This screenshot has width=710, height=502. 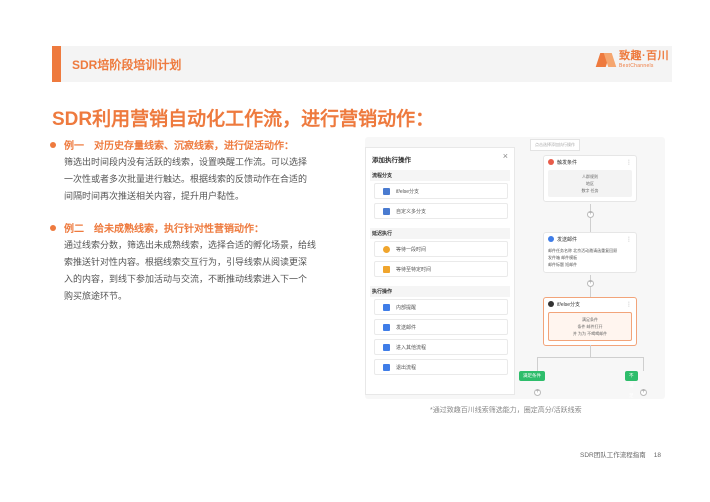 I want to click on example-1-tag: 例一, so click(x=74, y=146).